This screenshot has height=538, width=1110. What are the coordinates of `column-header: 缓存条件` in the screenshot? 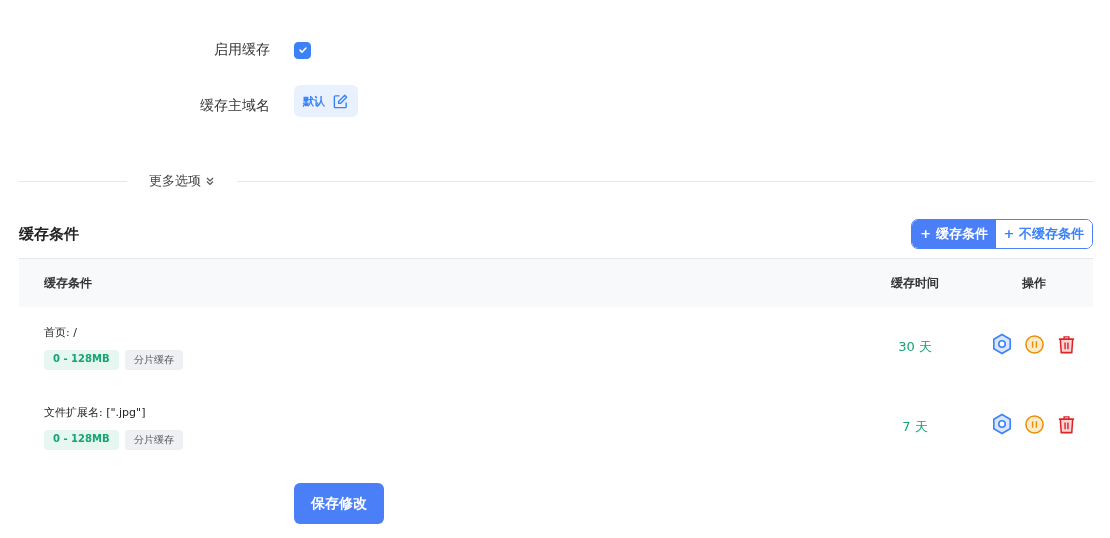 It's located at (68, 283).